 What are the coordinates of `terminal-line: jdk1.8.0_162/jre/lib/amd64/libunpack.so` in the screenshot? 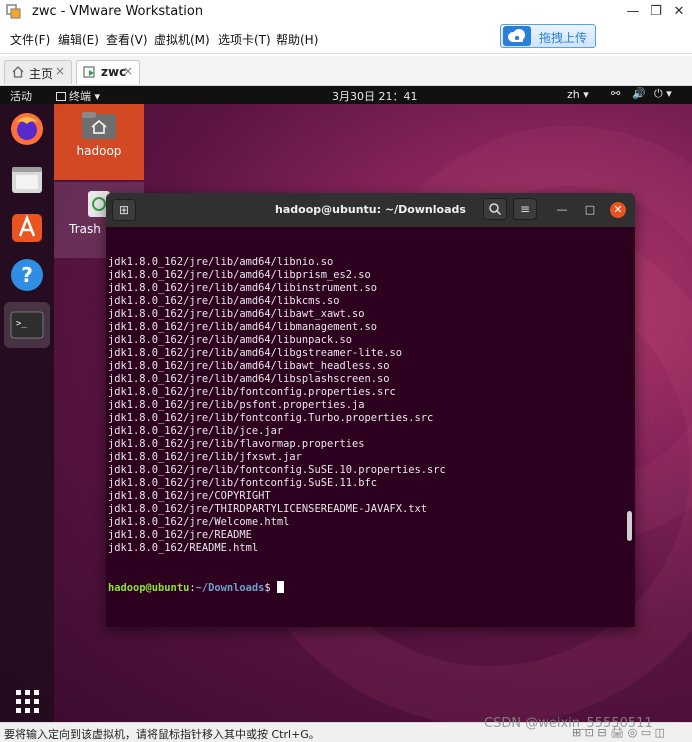 It's located at (230, 340).